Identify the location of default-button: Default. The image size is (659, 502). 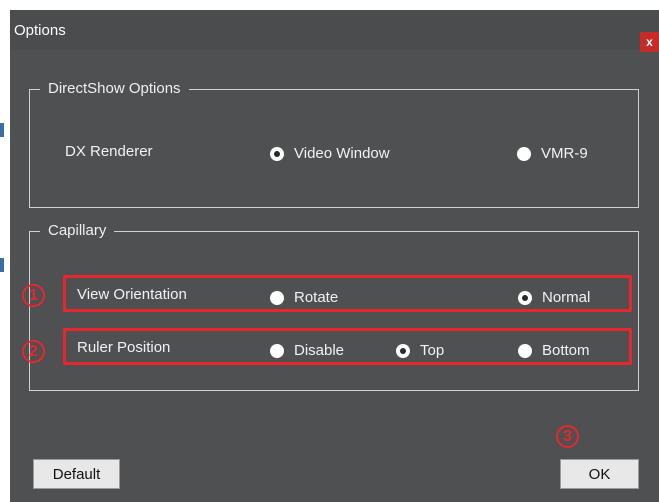
(76, 474).